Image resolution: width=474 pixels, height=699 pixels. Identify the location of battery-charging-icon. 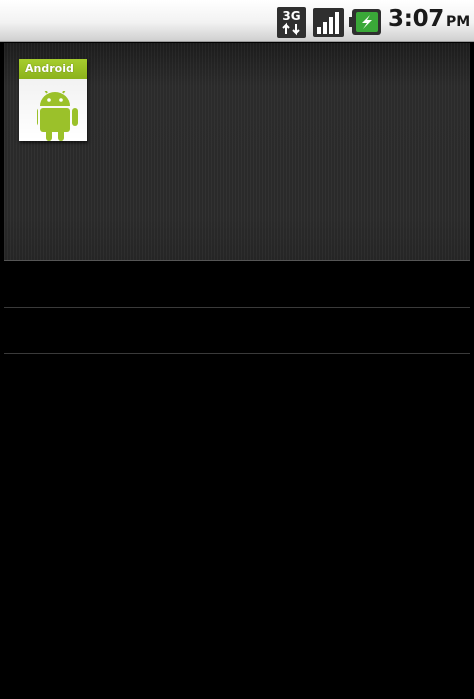
(365, 22).